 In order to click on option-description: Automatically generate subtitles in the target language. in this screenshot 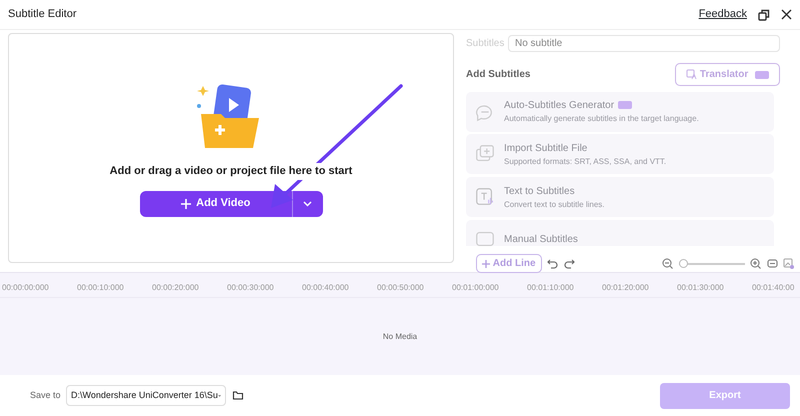, I will do `click(601, 119)`.